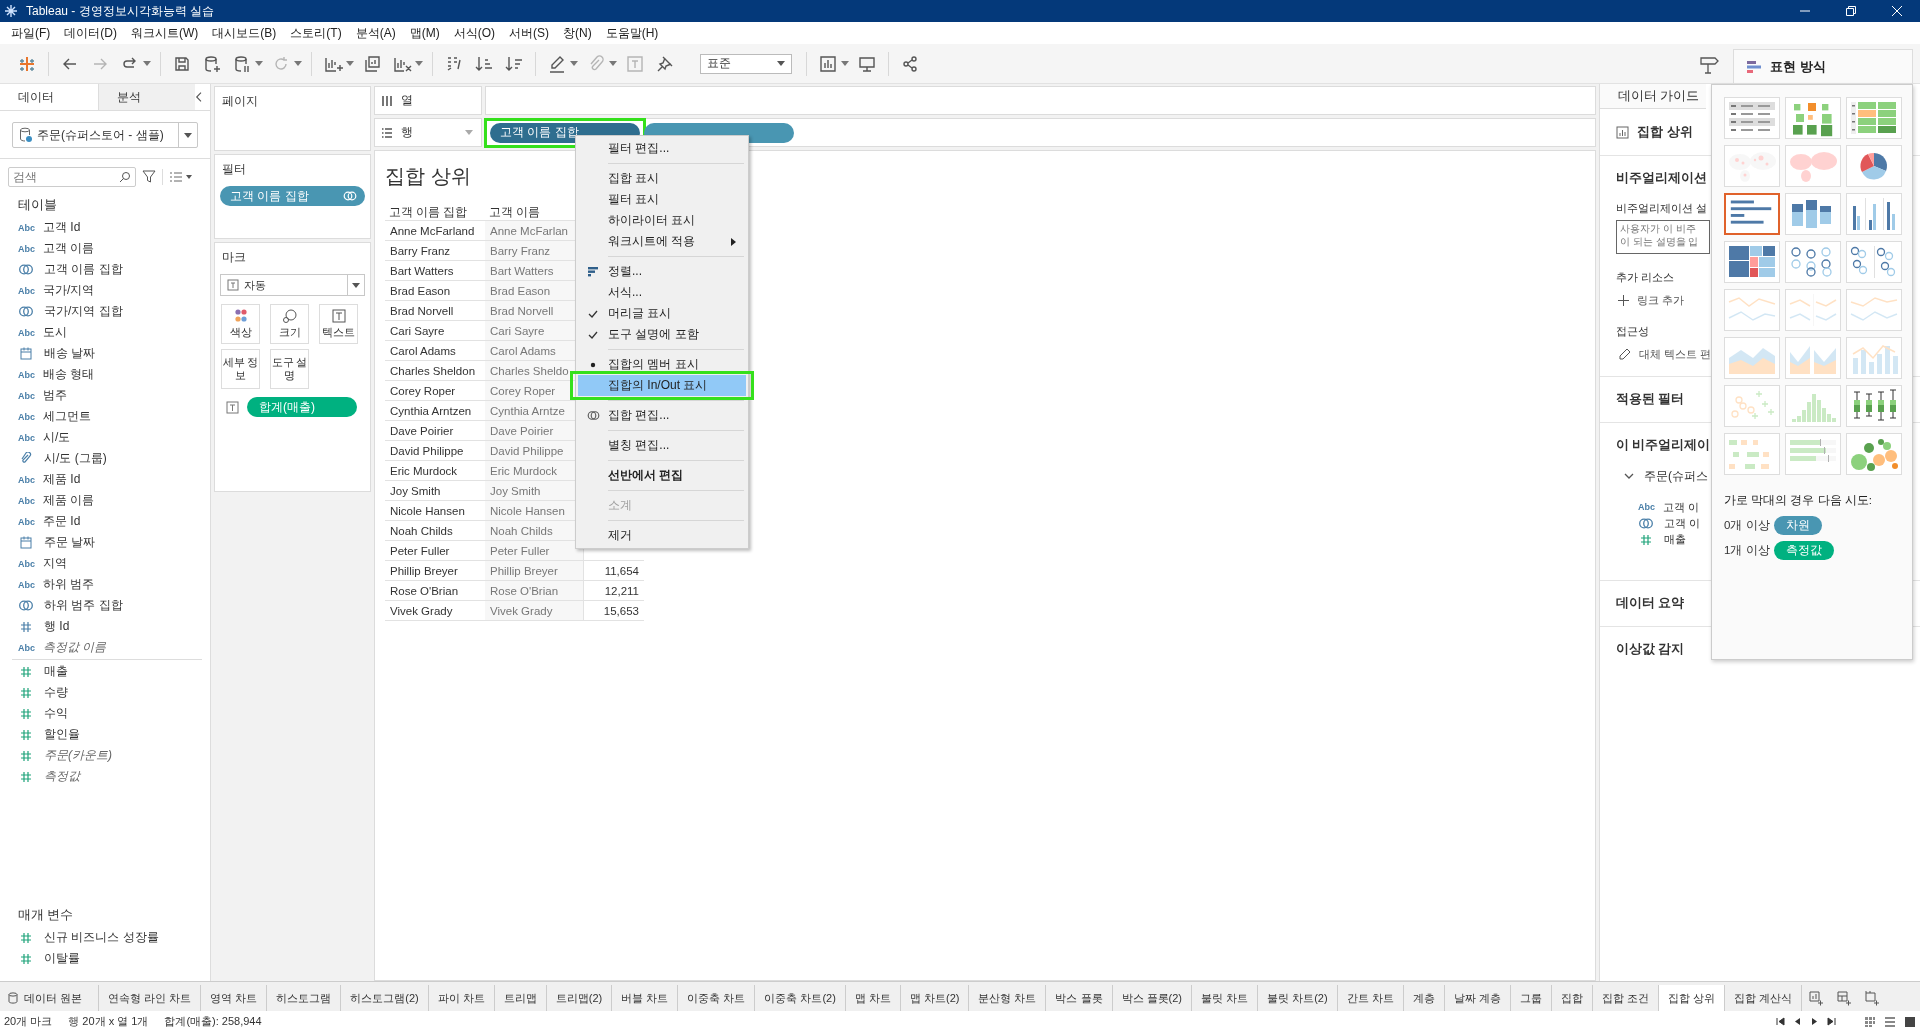  What do you see at coordinates (424, 33) in the screenshot?
I see `menu-item: 맵(M)` at bounding box center [424, 33].